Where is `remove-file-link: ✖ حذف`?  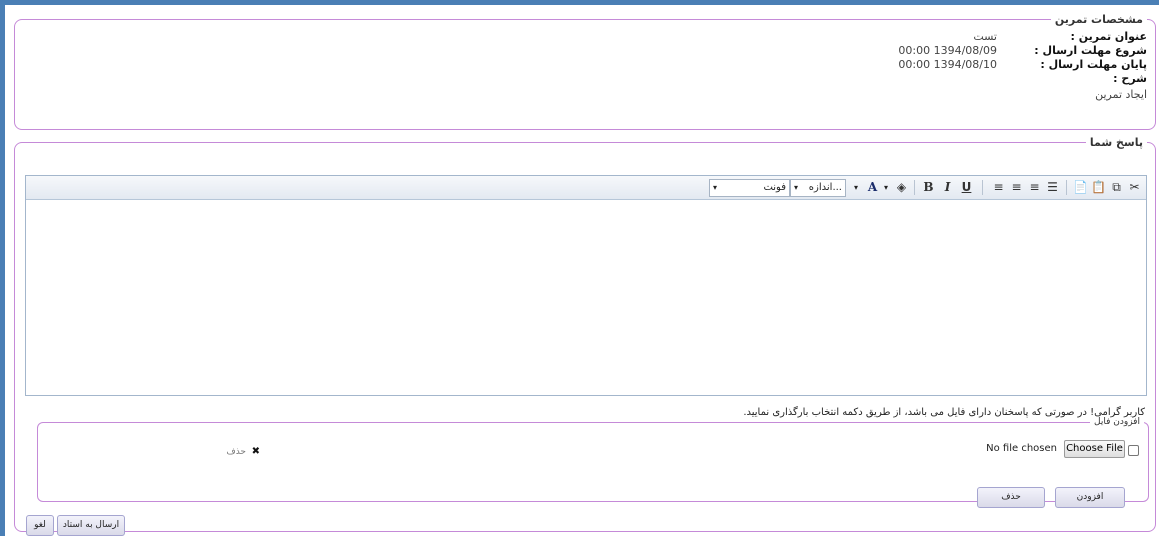
remove-file-link: ✖ حذف is located at coordinates (237, 452).